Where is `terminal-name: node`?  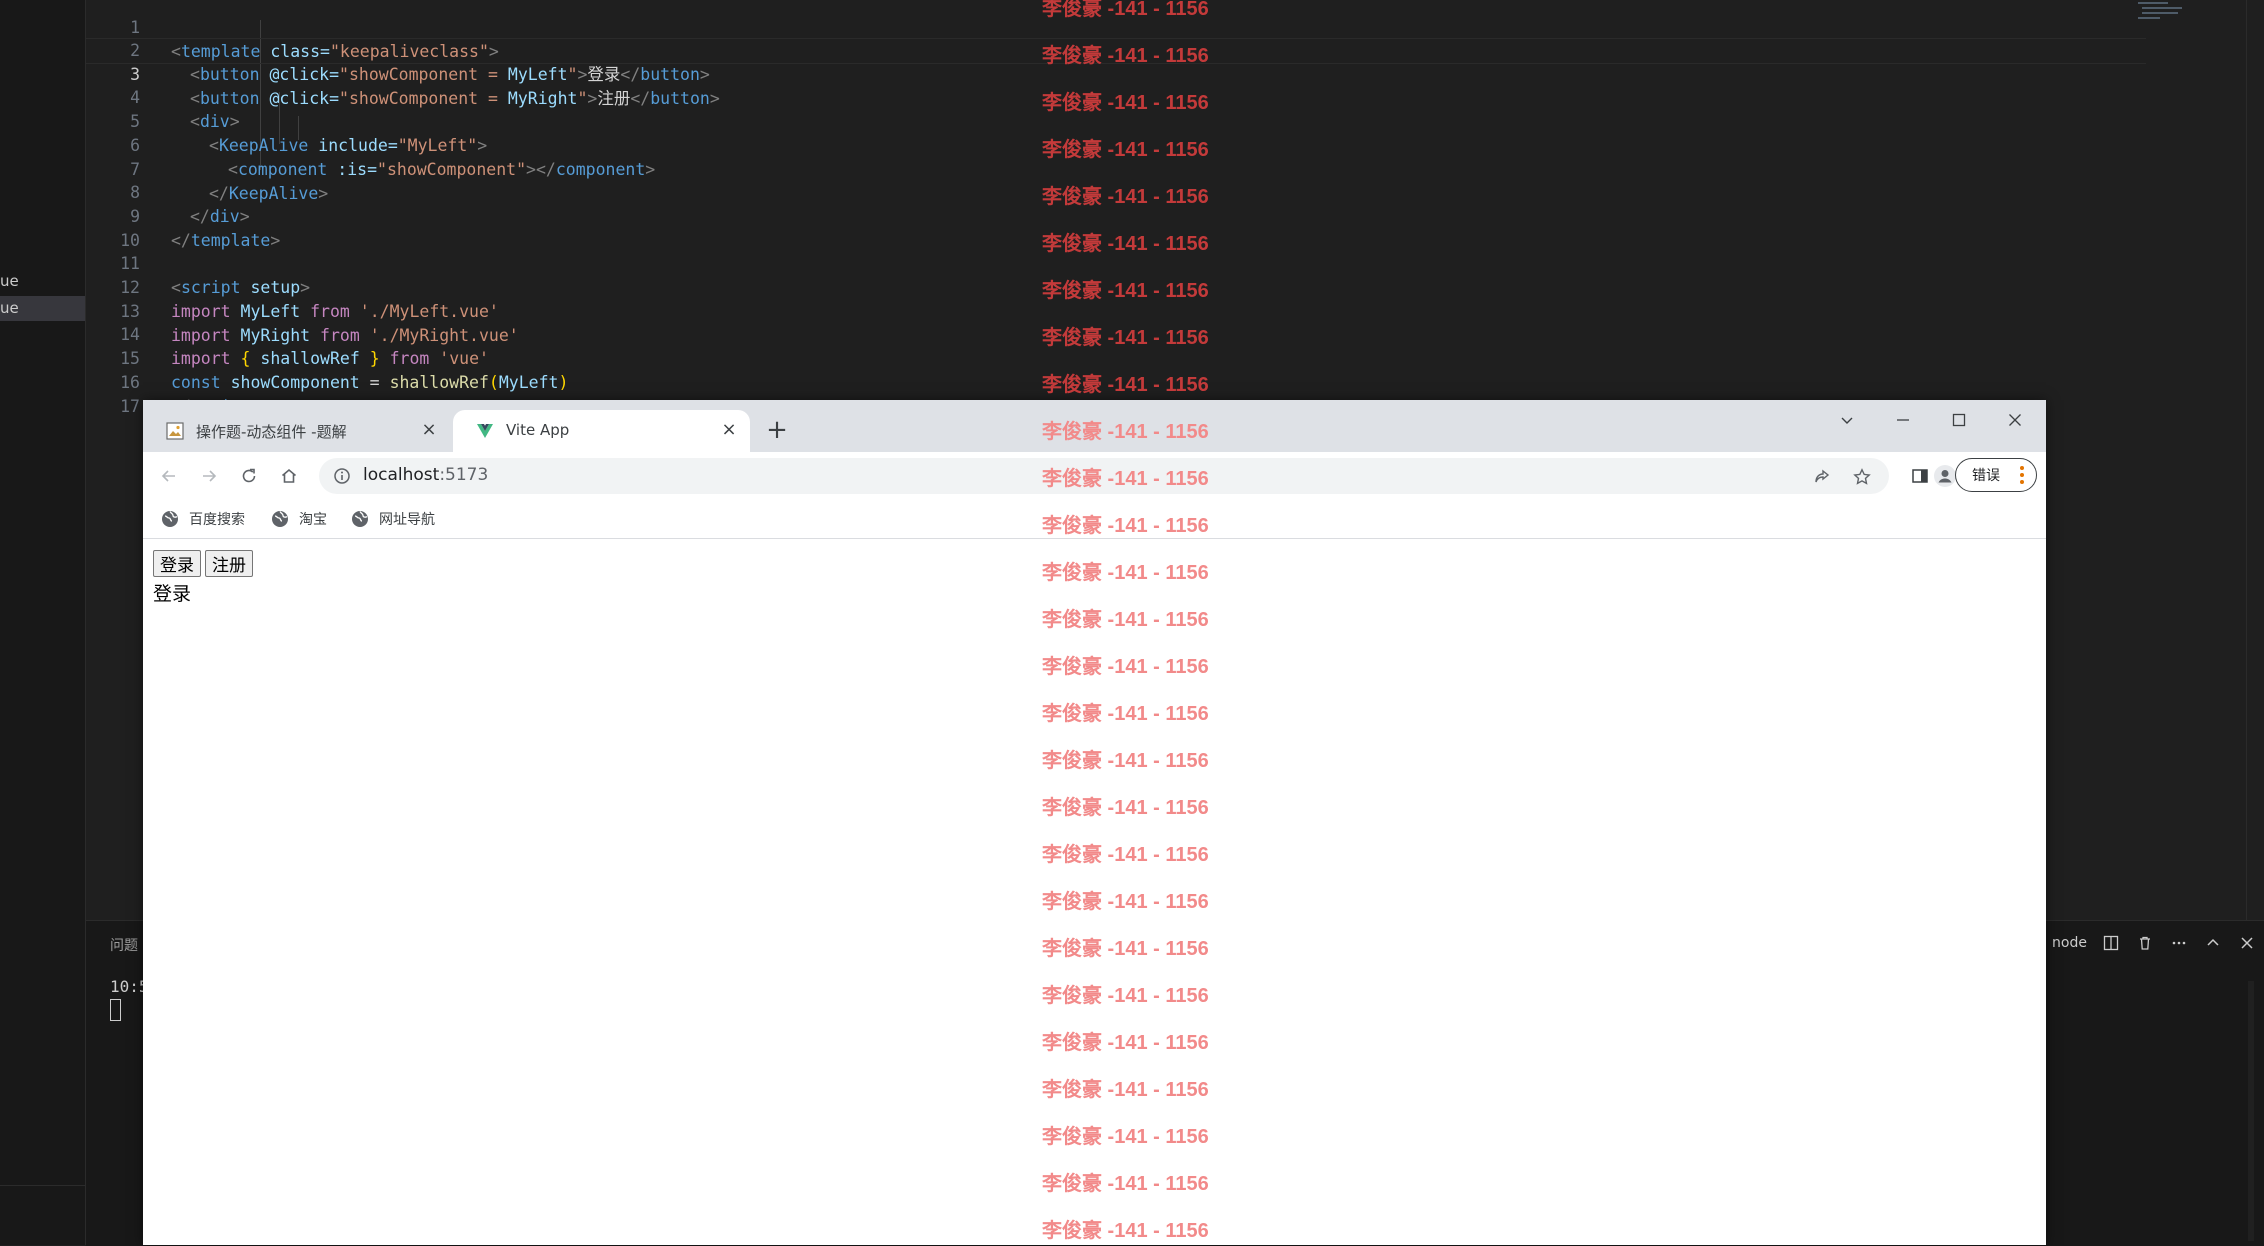 terminal-name: node is located at coordinates (2069, 943).